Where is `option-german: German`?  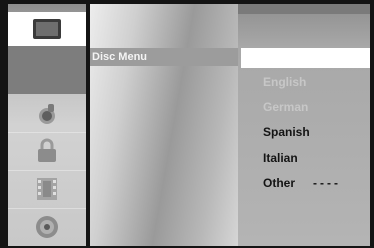
option-german: German is located at coordinates (285, 107).